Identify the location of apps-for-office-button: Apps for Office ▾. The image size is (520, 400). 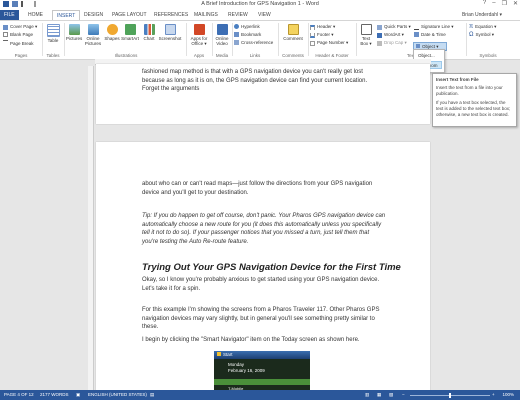
(199, 35).